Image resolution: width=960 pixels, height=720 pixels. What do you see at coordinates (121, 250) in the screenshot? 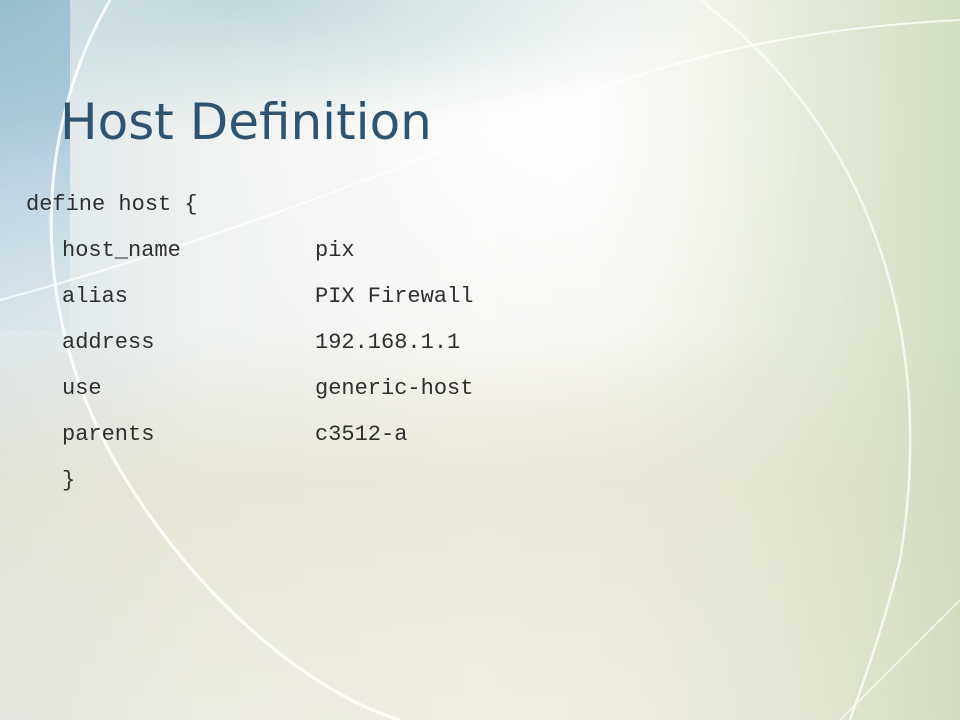
I see `field-key: host_name` at bounding box center [121, 250].